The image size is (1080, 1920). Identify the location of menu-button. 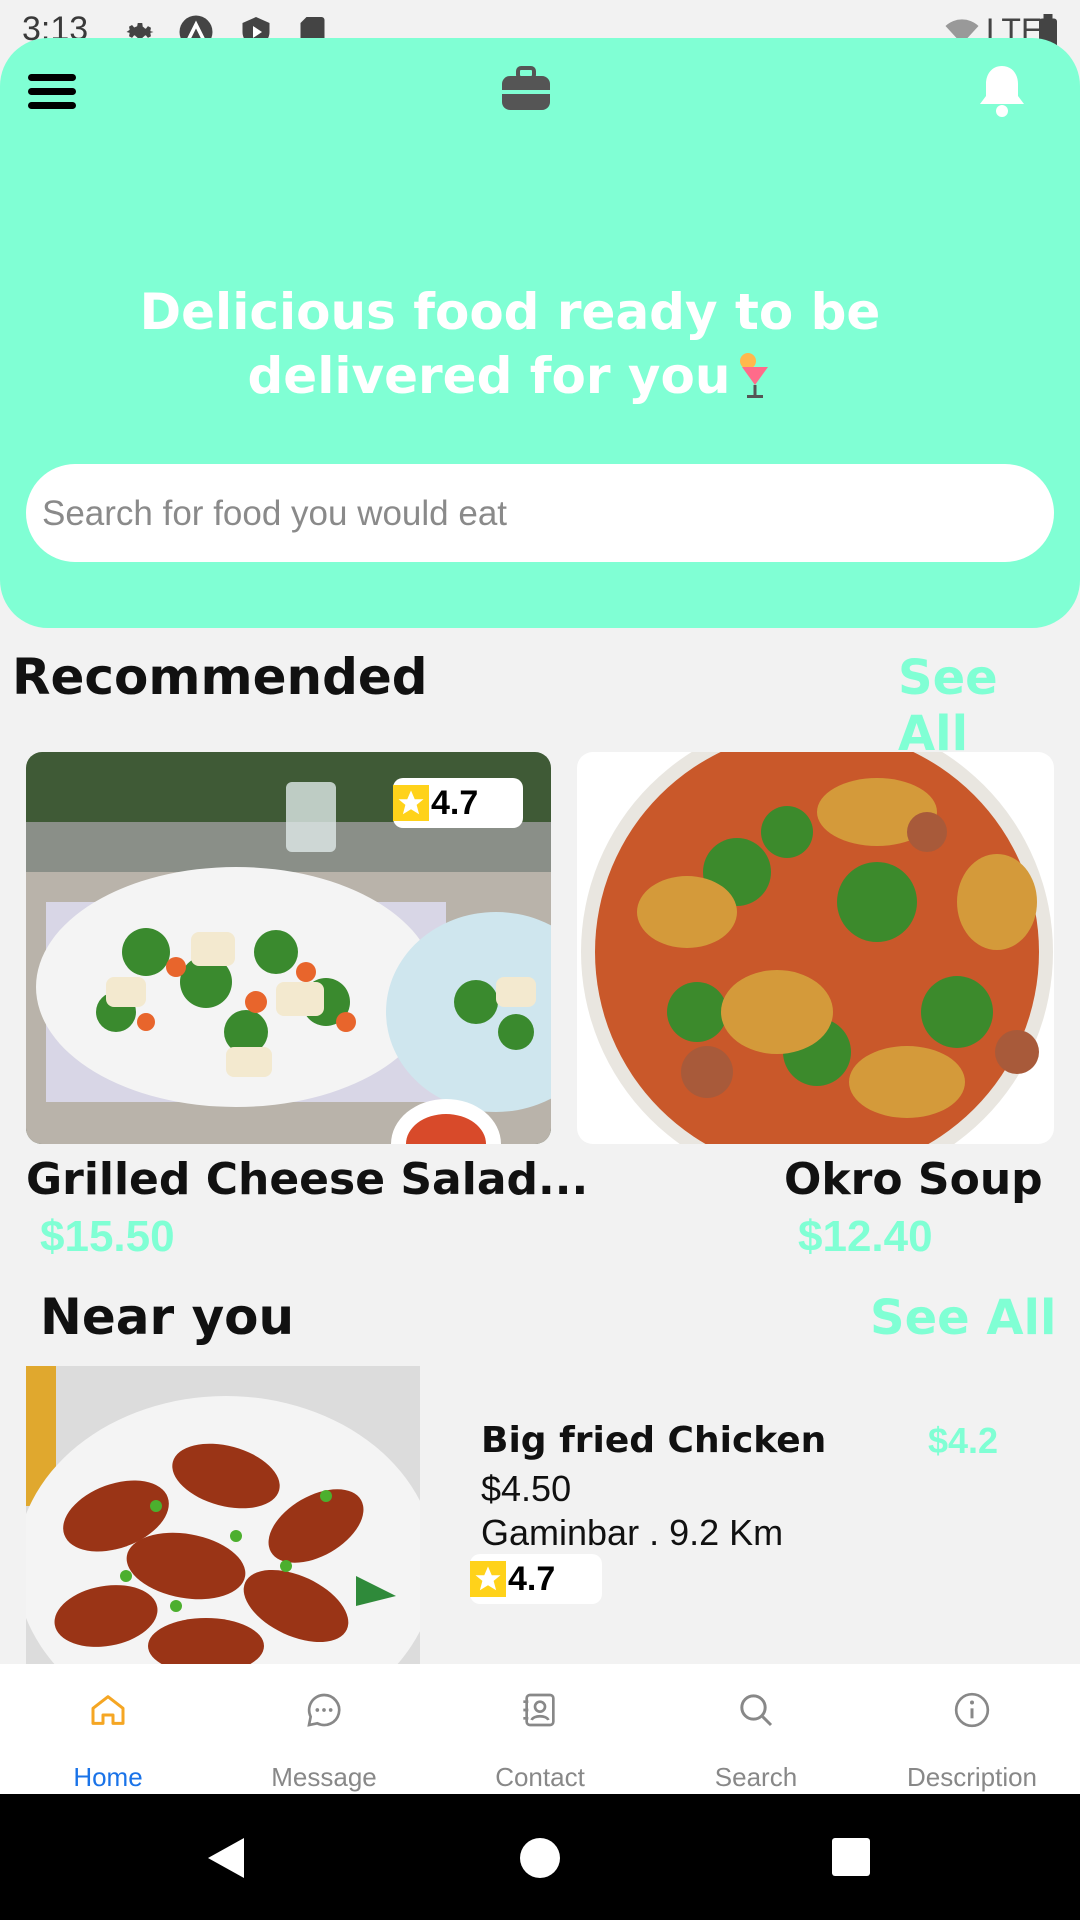
(53, 92).